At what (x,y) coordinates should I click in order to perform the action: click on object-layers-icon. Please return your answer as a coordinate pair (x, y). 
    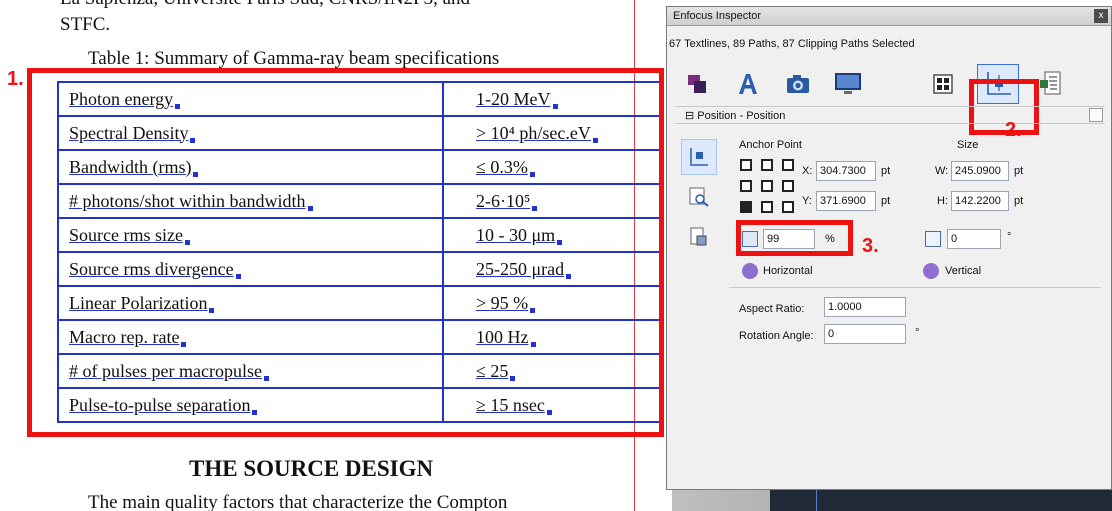
    Looking at the image, I should click on (697, 84).